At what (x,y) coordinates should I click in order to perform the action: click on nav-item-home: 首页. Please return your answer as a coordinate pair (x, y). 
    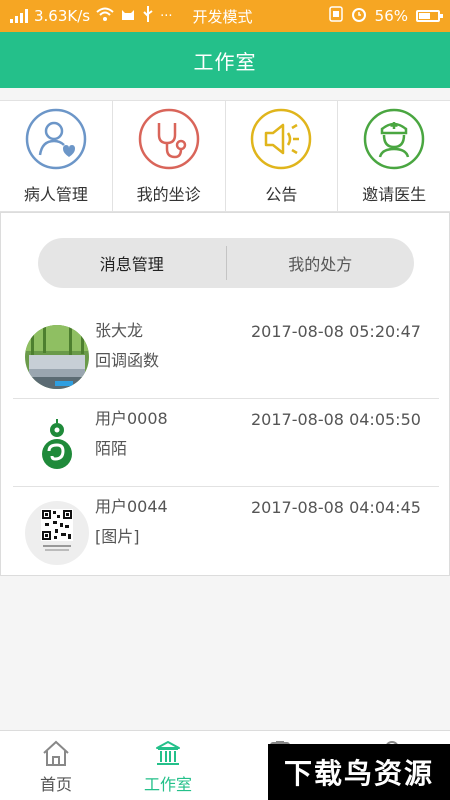
    Looking at the image, I should click on (56, 765).